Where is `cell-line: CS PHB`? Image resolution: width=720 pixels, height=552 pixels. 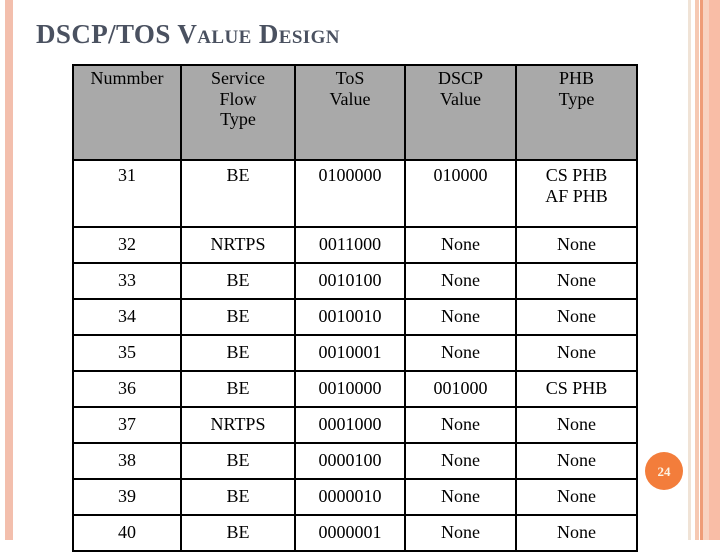
cell-line: CS PHB is located at coordinates (576, 175).